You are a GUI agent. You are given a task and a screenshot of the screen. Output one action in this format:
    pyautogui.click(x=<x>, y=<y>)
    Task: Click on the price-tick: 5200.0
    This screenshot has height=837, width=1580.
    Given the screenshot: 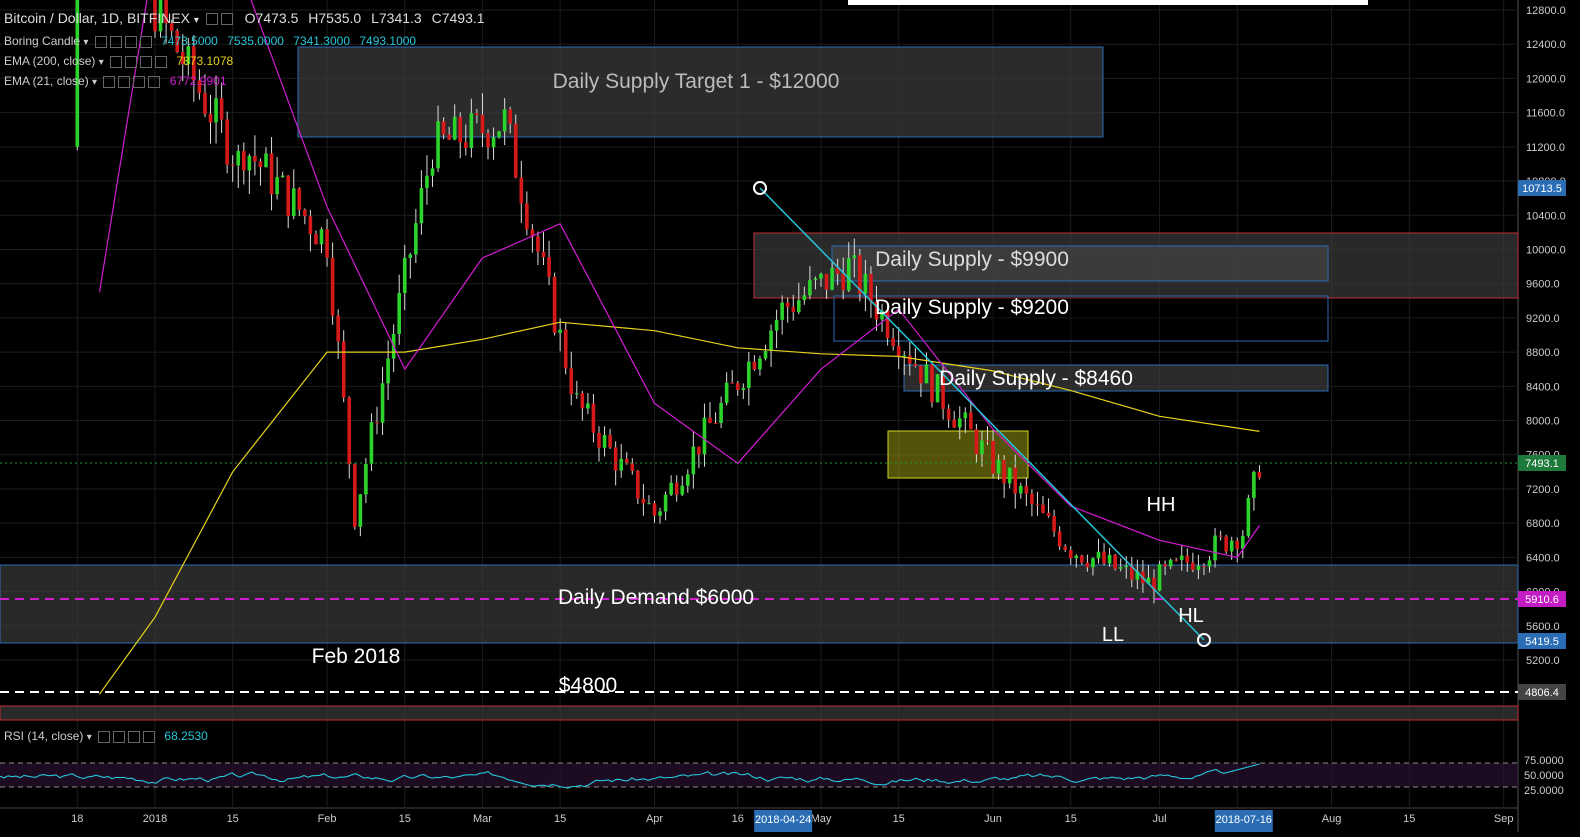 What is the action you would take?
    pyautogui.click(x=1543, y=661)
    